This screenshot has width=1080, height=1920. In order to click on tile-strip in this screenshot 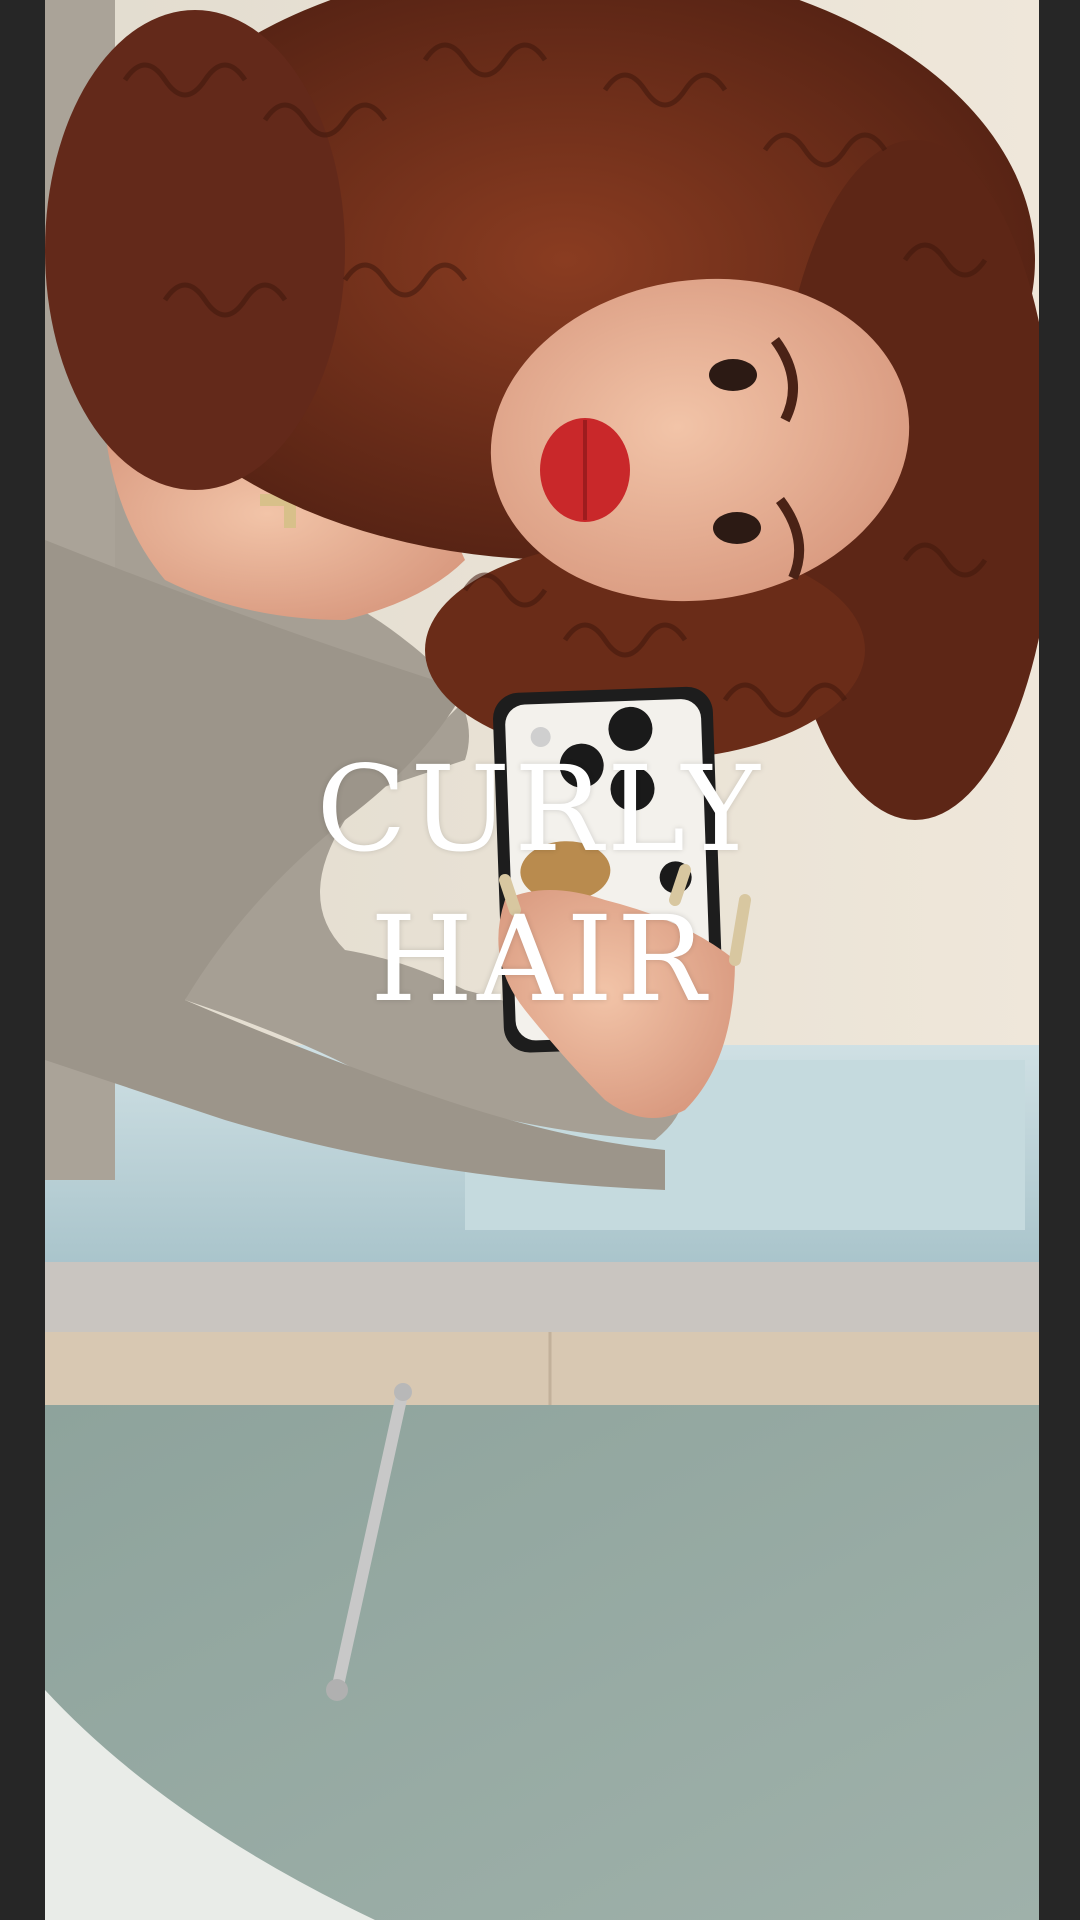, I will do `click(542, 1371)`.